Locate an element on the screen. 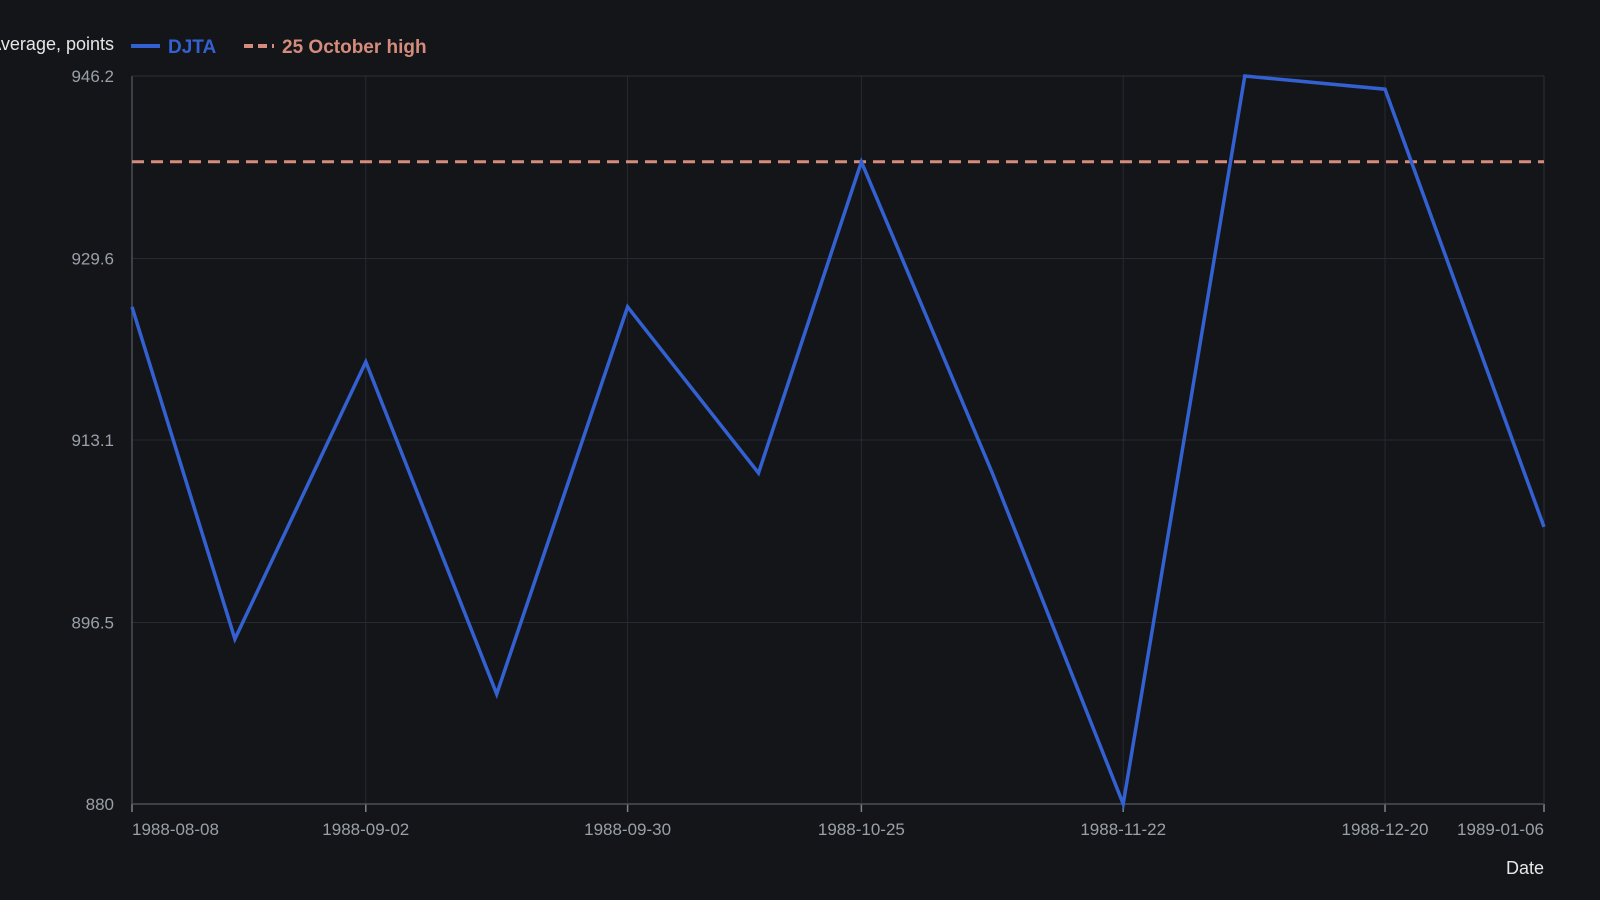 The width and height of the screenshot is (1600, 900). legend-label-october-high: 25 October high is located at coordinates (354, 47).